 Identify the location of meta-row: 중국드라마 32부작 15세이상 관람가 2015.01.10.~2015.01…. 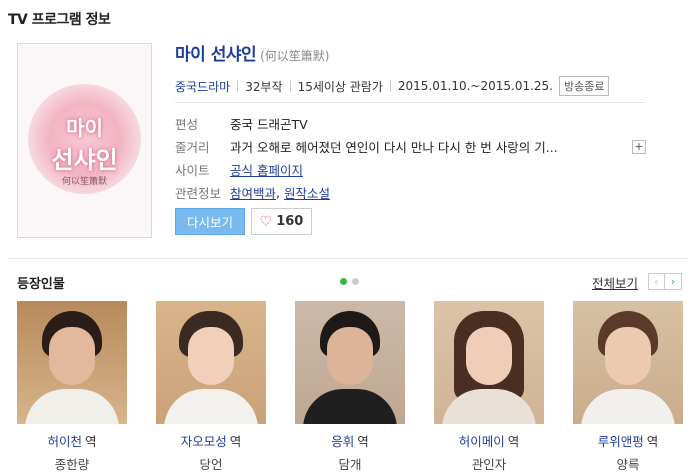
(392, 86).